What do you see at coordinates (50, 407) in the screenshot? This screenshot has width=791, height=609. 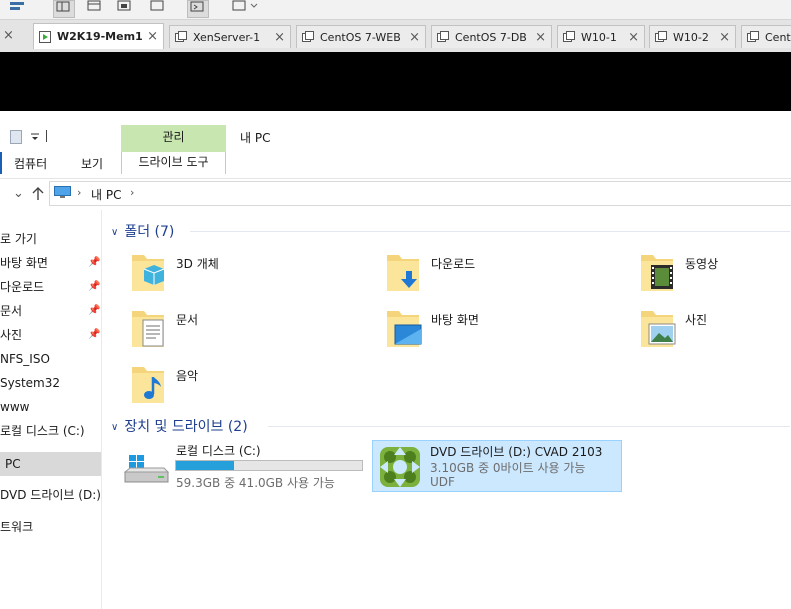 I see `nav-item-www: www` at bounding box center [50, 407].